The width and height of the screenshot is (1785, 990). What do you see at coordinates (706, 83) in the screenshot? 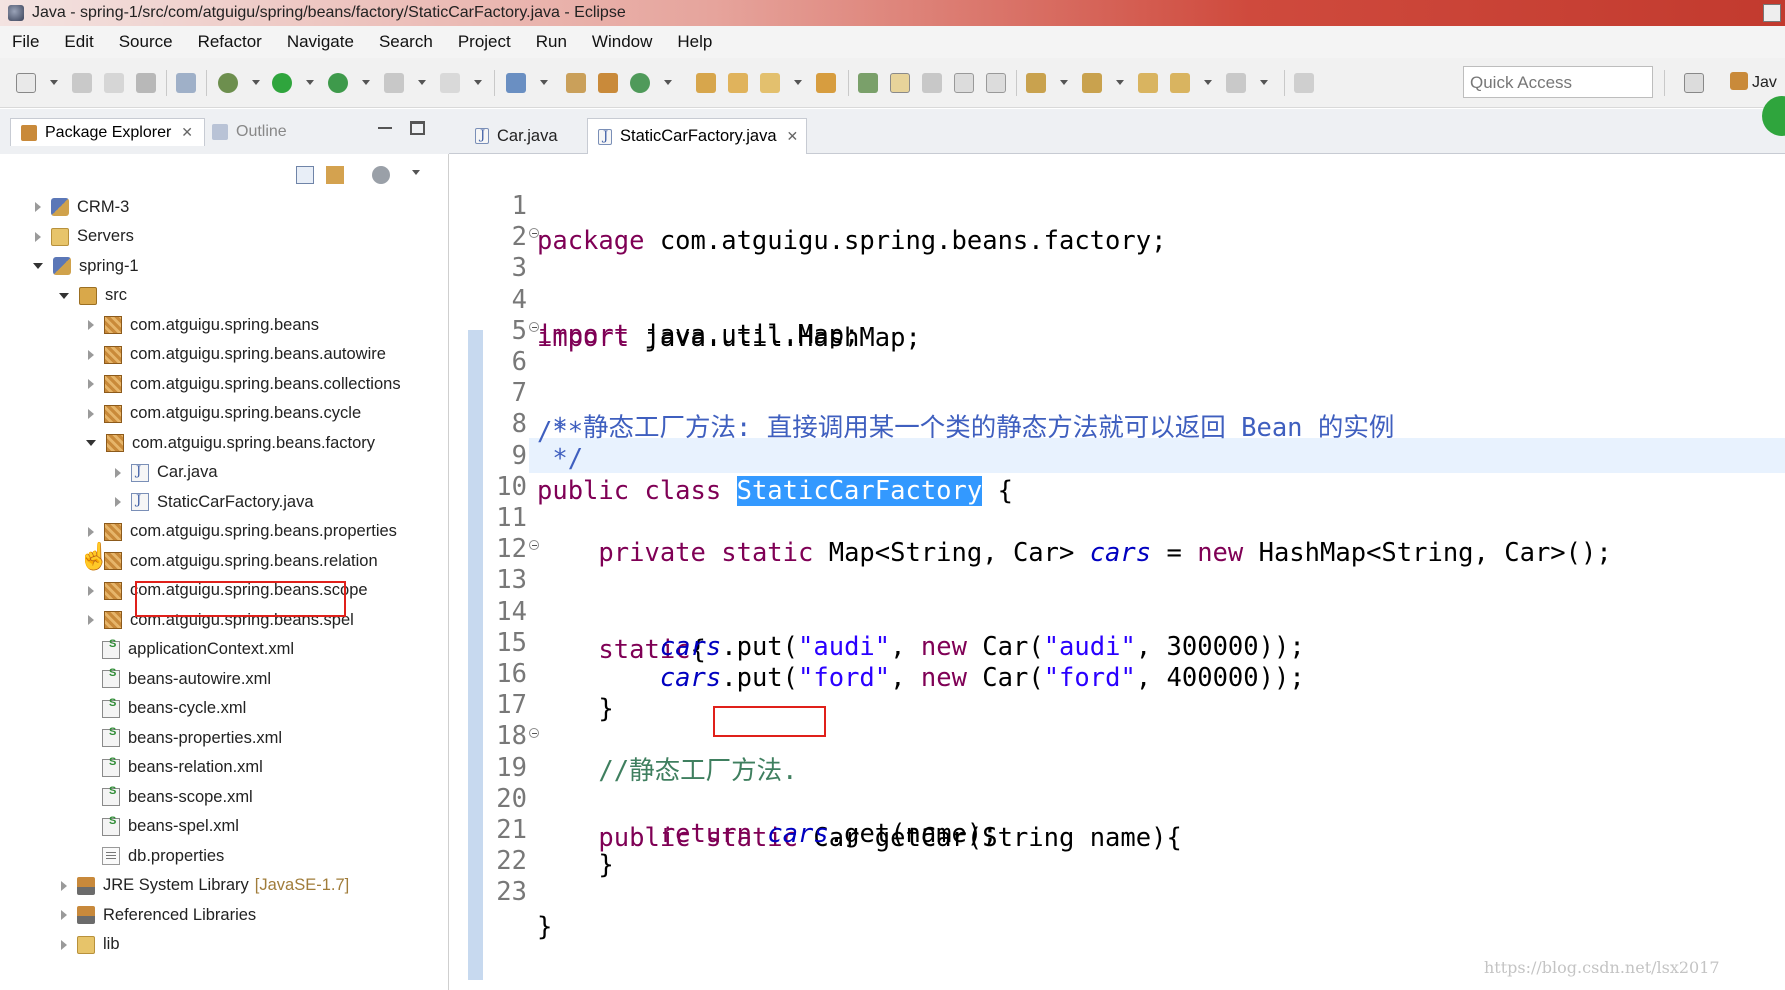
I see `open-task-icon` at bounding box center [706, 83].